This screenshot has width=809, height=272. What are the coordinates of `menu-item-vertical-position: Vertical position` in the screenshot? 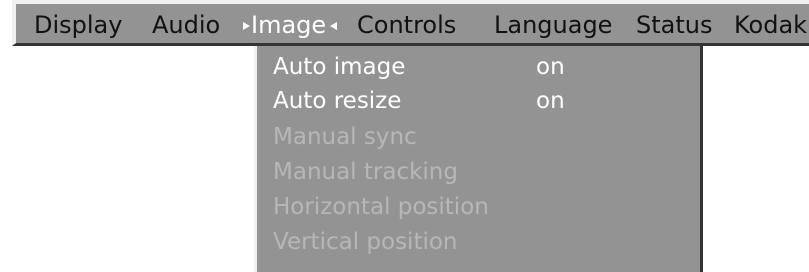 It's located at (478, 242).